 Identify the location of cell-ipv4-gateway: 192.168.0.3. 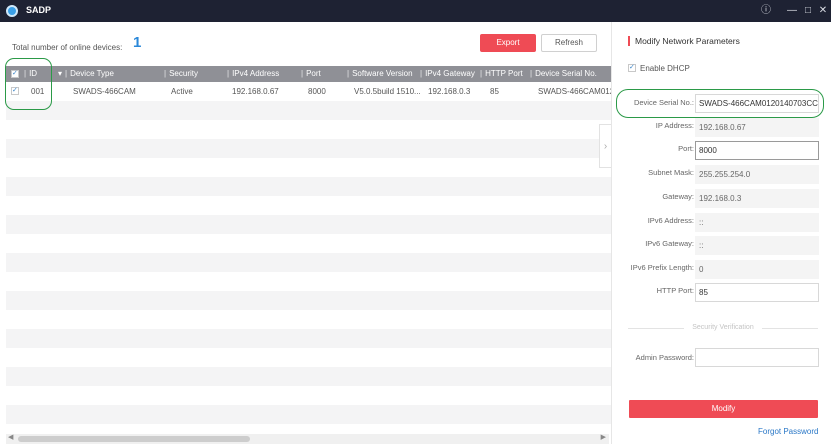
(449, 91).